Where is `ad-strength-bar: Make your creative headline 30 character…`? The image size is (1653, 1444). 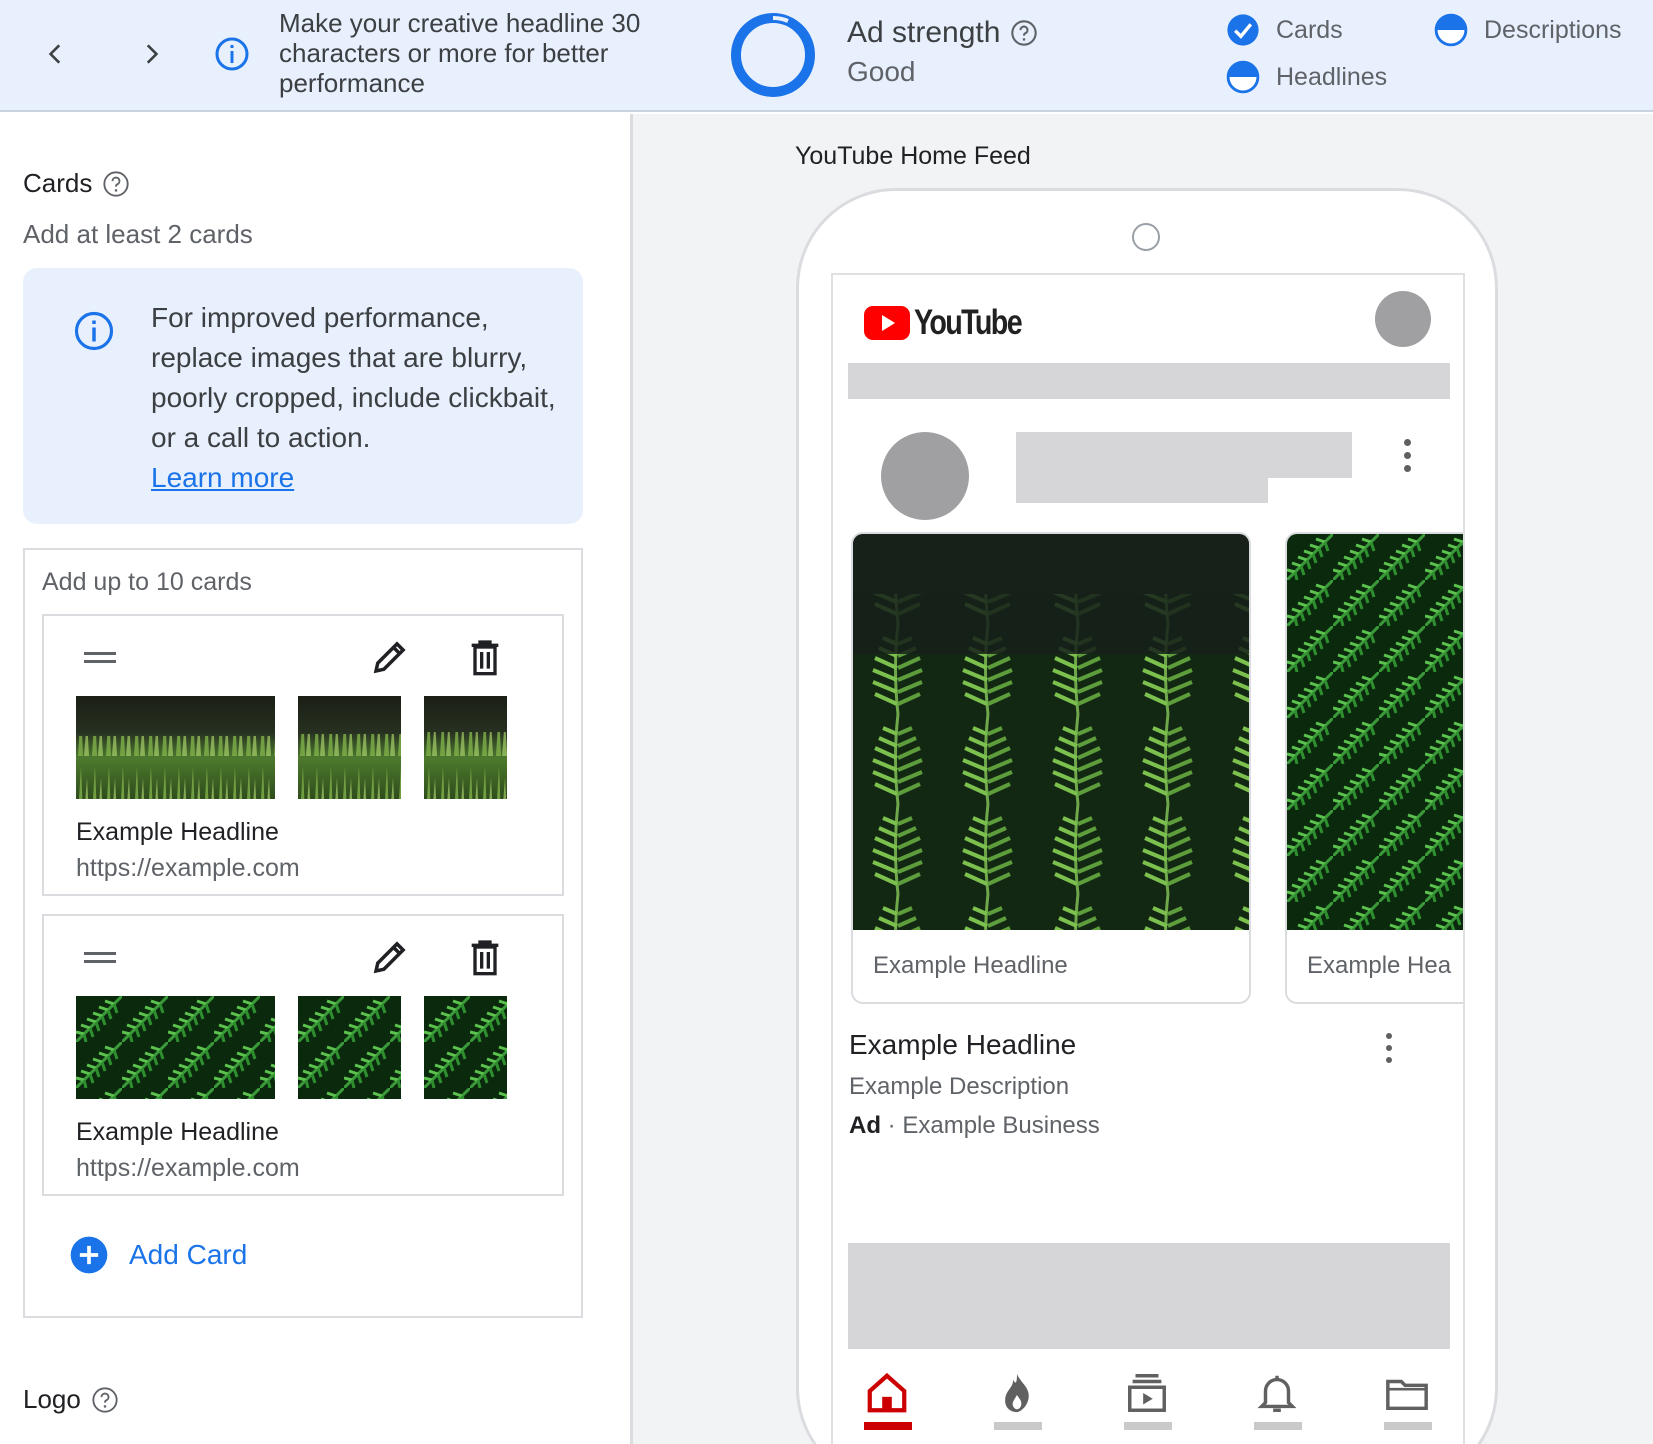
ad-strength-bar: Make your creative headline 30 character… is located at coordinates (826, 56).